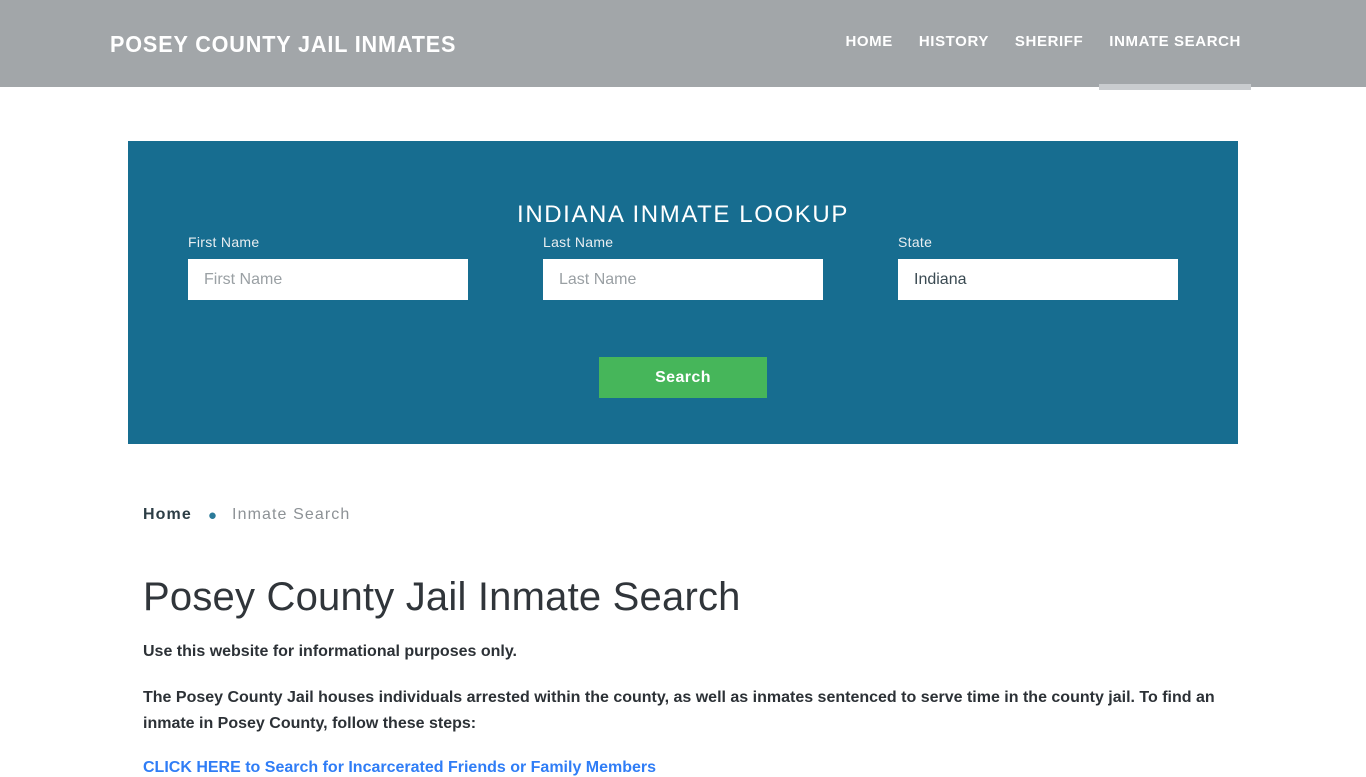  I want to click on nav-item-inmate-search: INMATE SEARCH, so click(1175, 45).